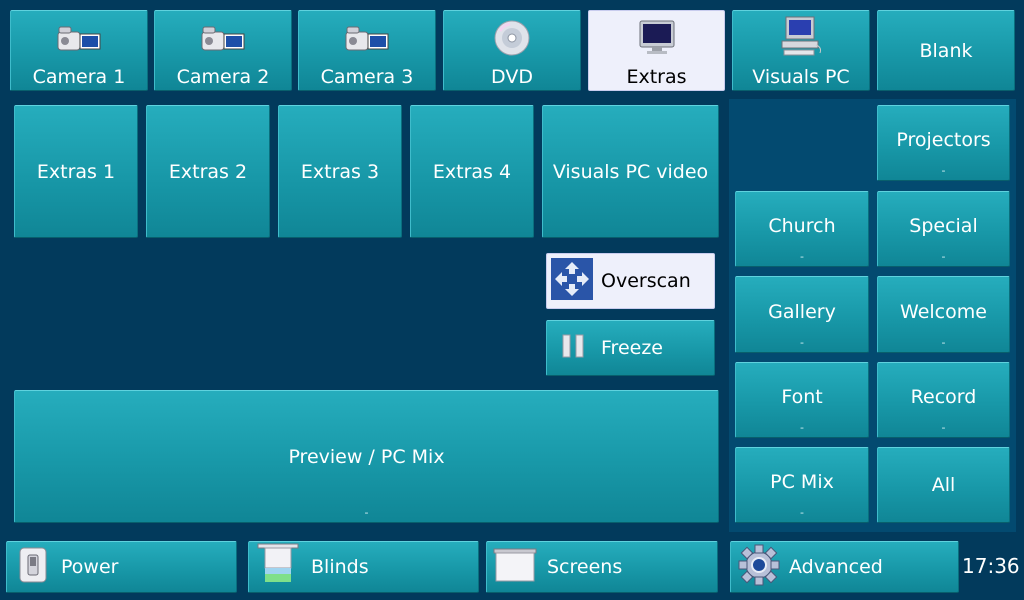 This screenshot has height=600, width=1024. I want to click on source-label: Camera 1, so click(79, 77).